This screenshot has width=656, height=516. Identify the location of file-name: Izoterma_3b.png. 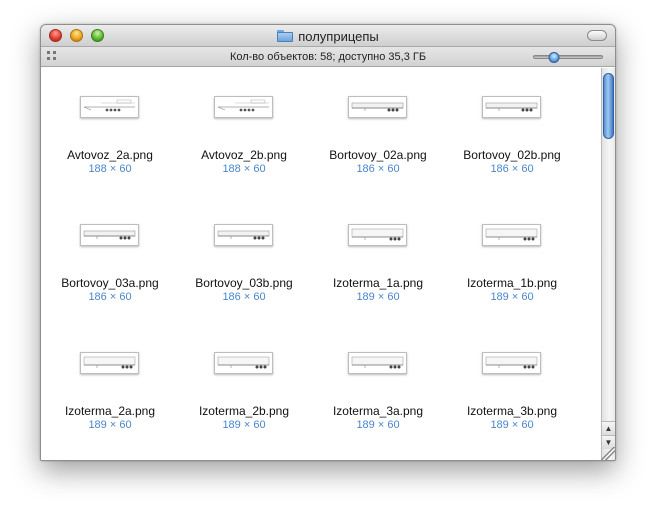
(512, 411).